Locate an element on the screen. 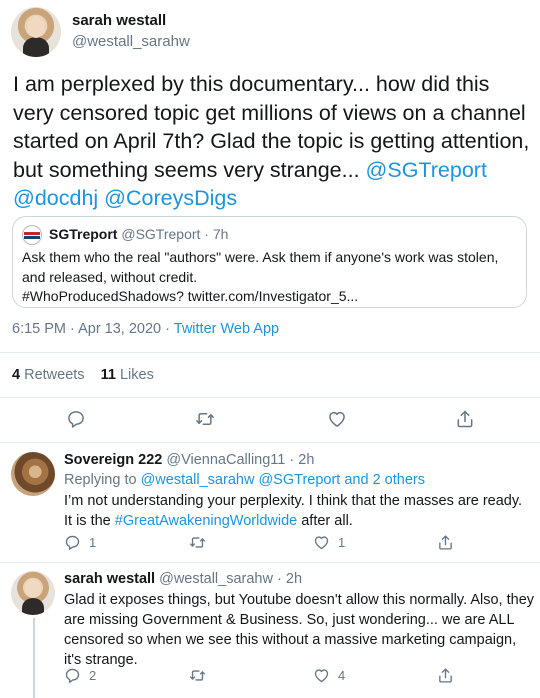 Image resolution: width=540 pixels, height=698 pixels. reply-author-handle: @westall_sarahw is located at coordinates (216, 579).